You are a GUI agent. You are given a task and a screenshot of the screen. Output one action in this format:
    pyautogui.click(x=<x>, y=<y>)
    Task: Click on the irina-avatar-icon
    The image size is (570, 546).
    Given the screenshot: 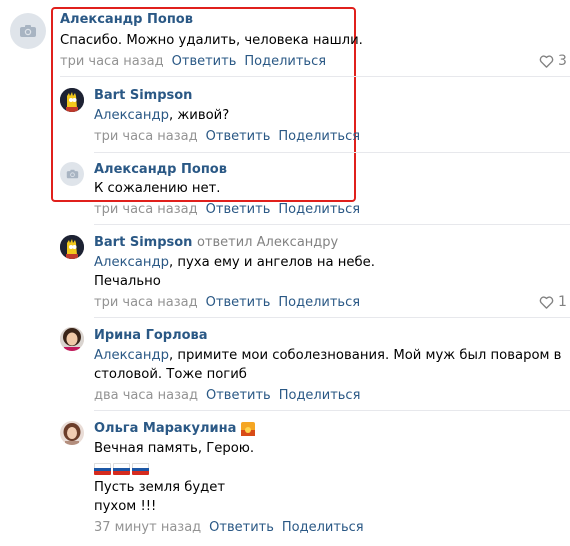 What is the action you would take?
    pyautogui.click(x=72, y=339)
    